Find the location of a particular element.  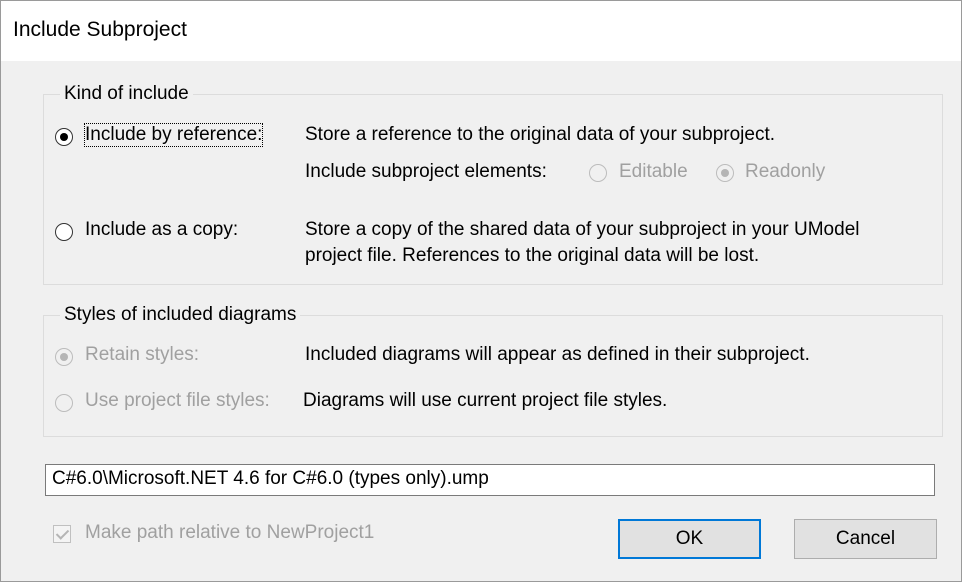

make-path-relative-label: Make path relative to NewProject1 is located at coordinates (229, 533).